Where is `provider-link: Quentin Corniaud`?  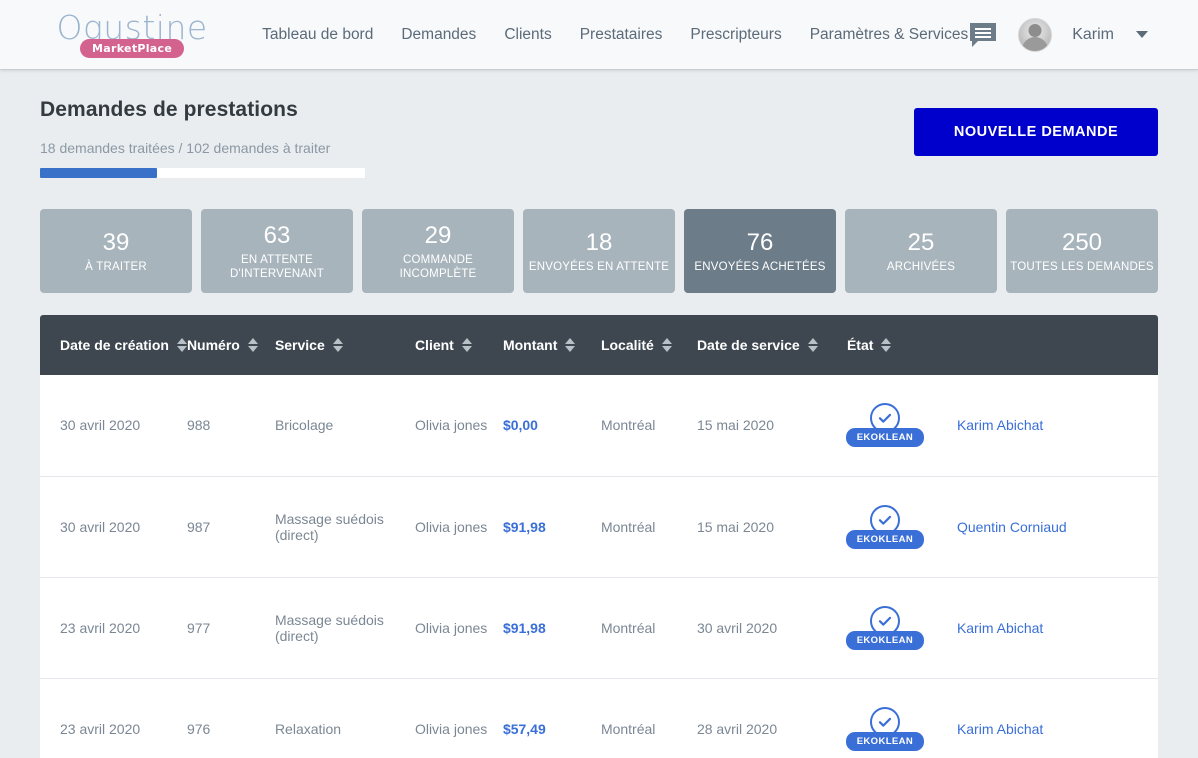
provider-link: Quentin Corniaud is located at coordinates (1012, 527).